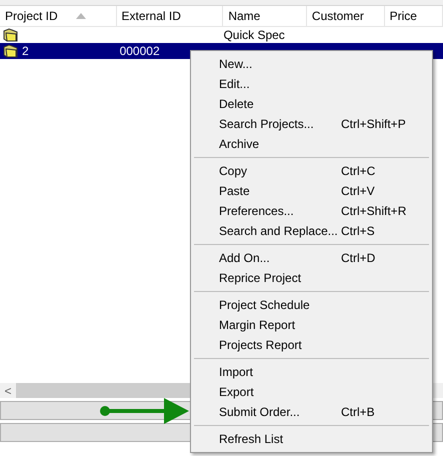 The height and width of the screenshot is (456, 443). Describe the element at coordinates (254, 35) in the screenshot. I see `table-cell: Quick Spec` at that location.